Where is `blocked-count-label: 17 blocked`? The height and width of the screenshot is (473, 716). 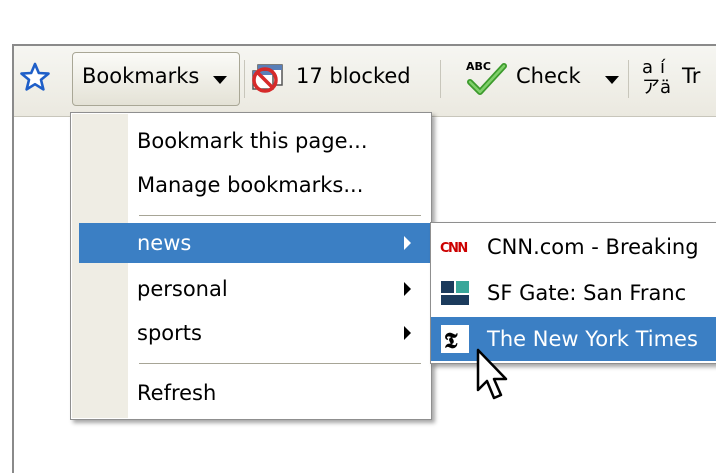
blocked-count-label: 17 blocked is located at coordinates (353, 76).